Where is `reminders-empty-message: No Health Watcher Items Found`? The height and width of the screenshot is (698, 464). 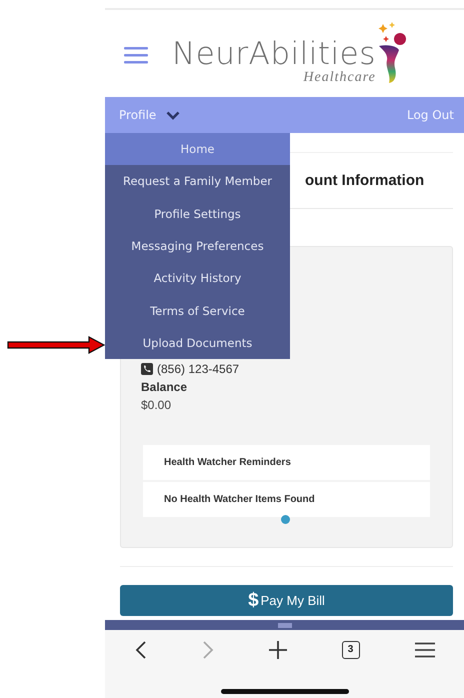 reminders-empty-message: No Health Watcher Items Found is located at coordinates (286, 499).